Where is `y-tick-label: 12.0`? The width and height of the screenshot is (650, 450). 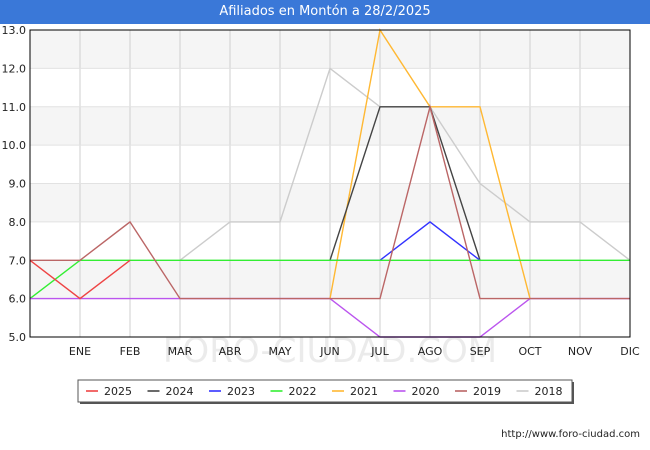 y-tick-label: 12.0 is located at coordinates (14, 68).